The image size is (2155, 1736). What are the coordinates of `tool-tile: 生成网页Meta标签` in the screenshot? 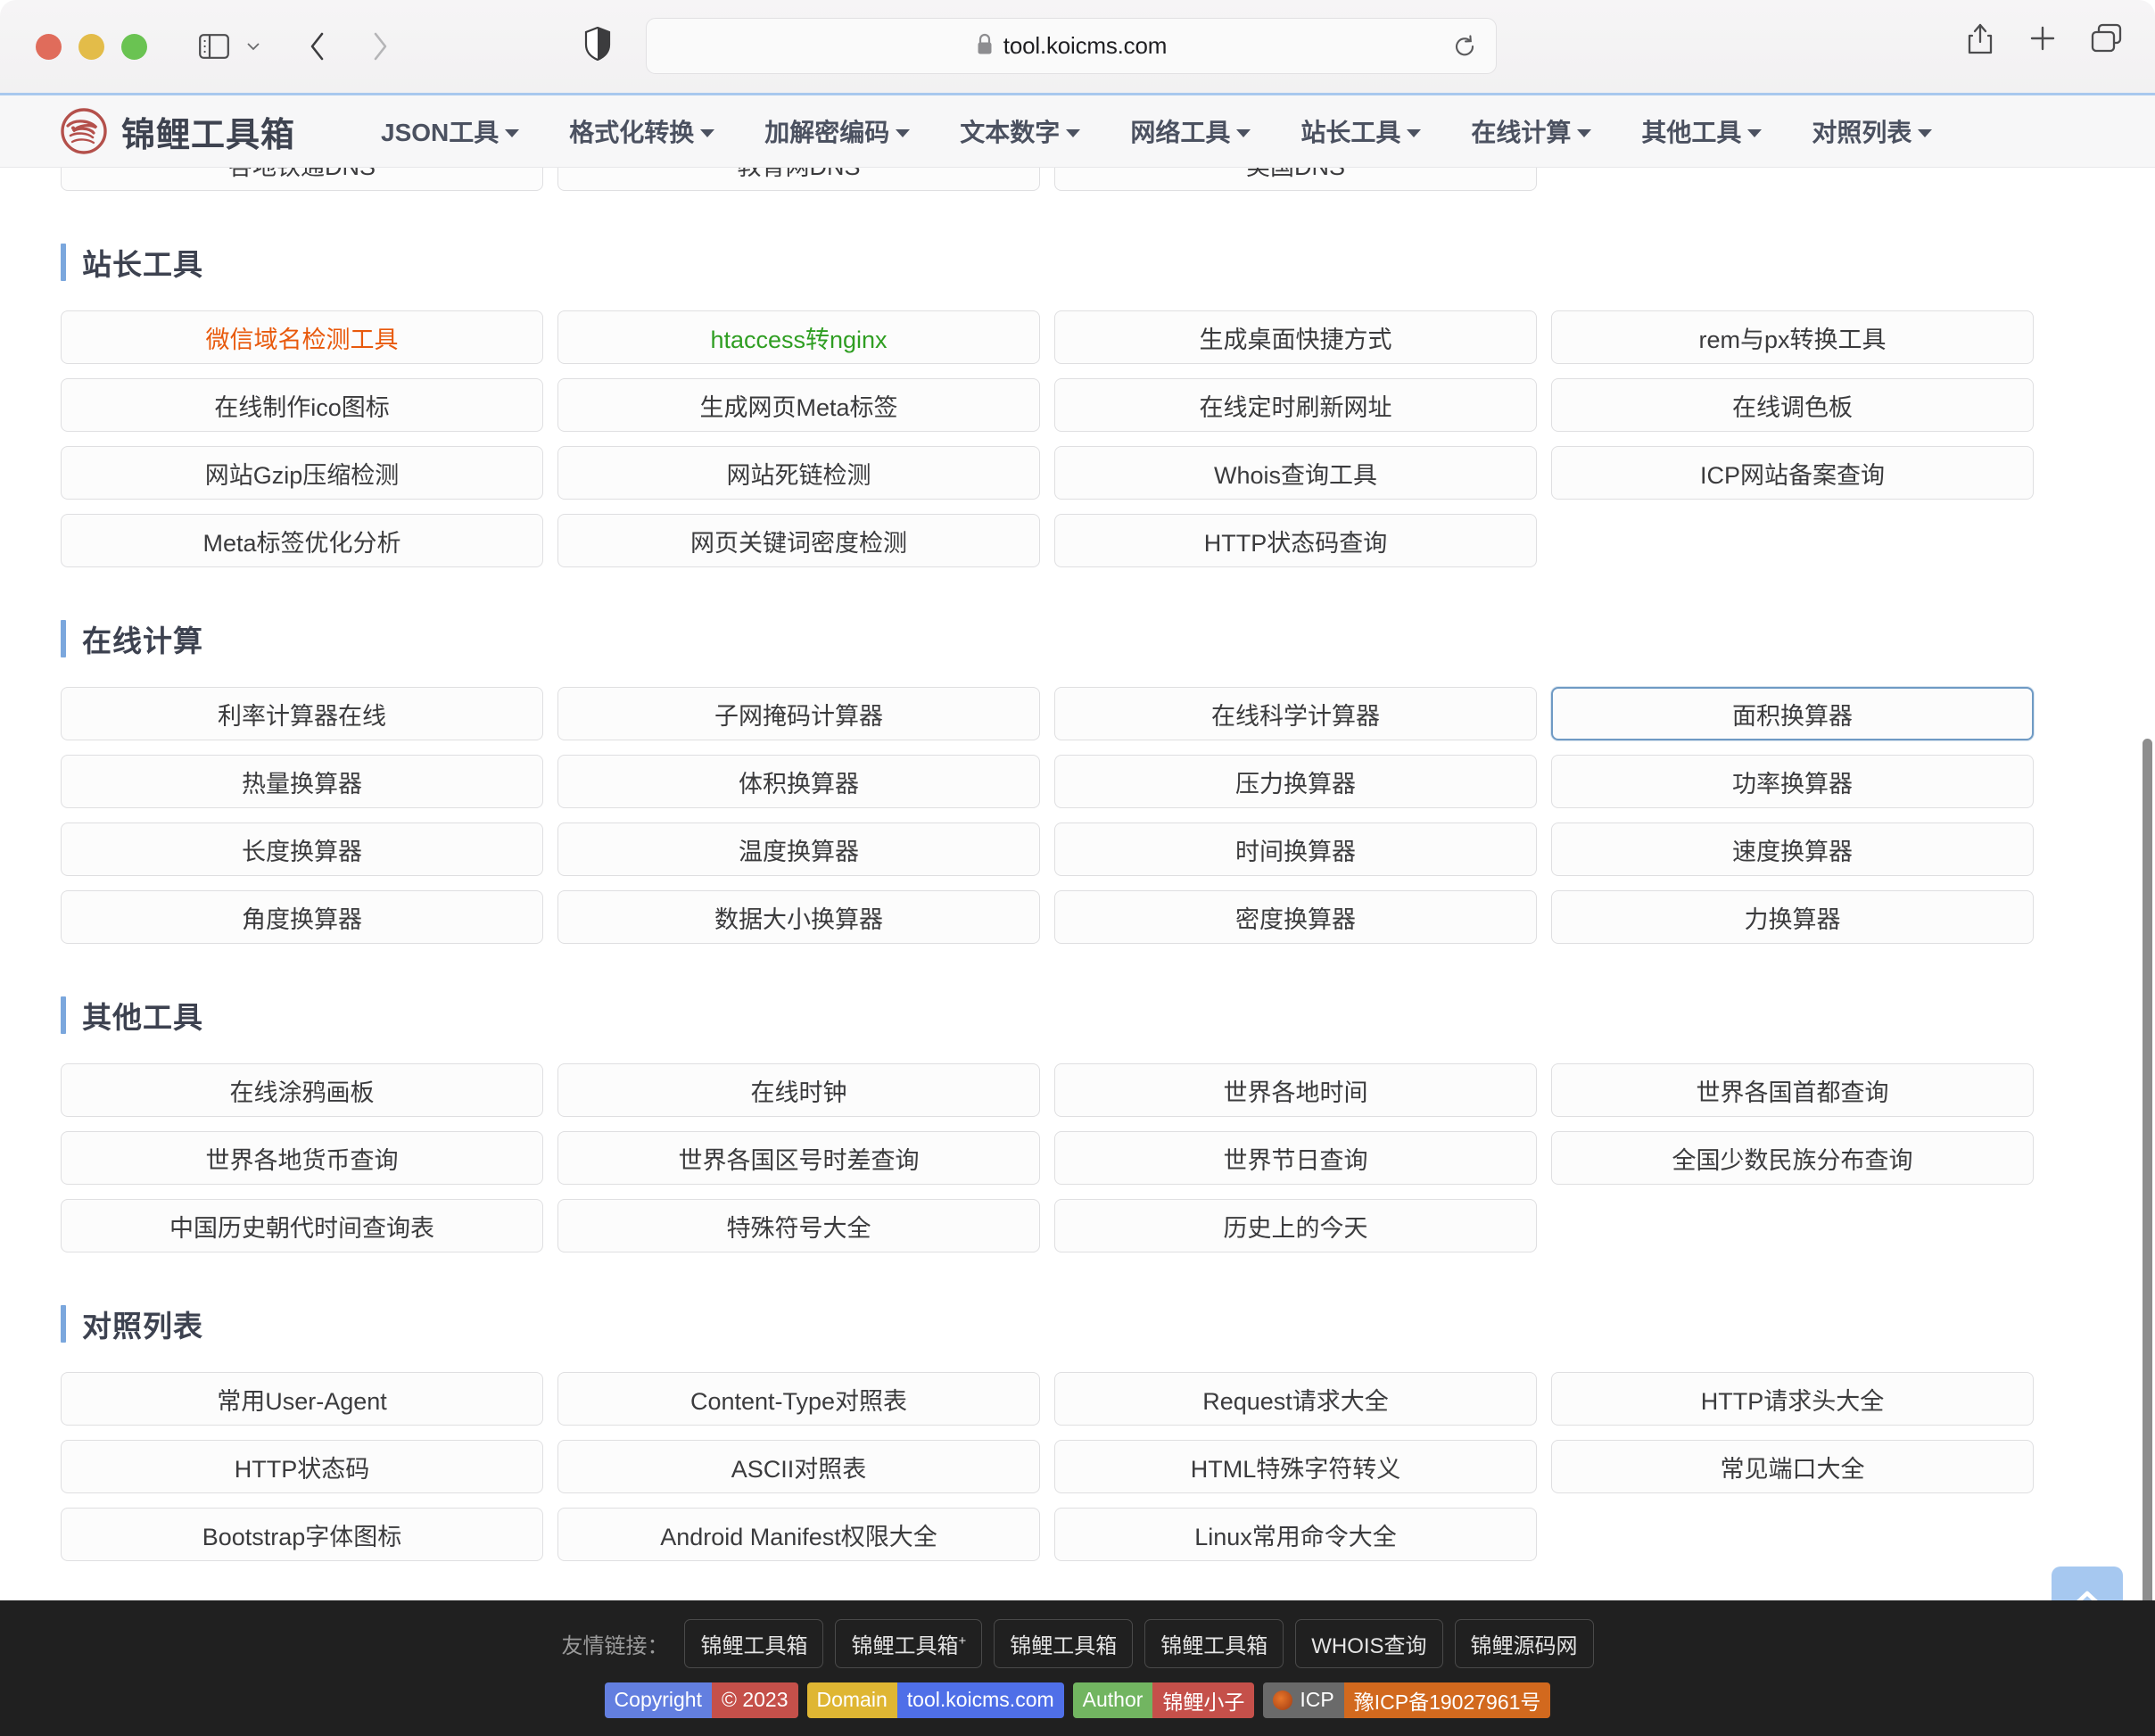 It's located at (798, 405).